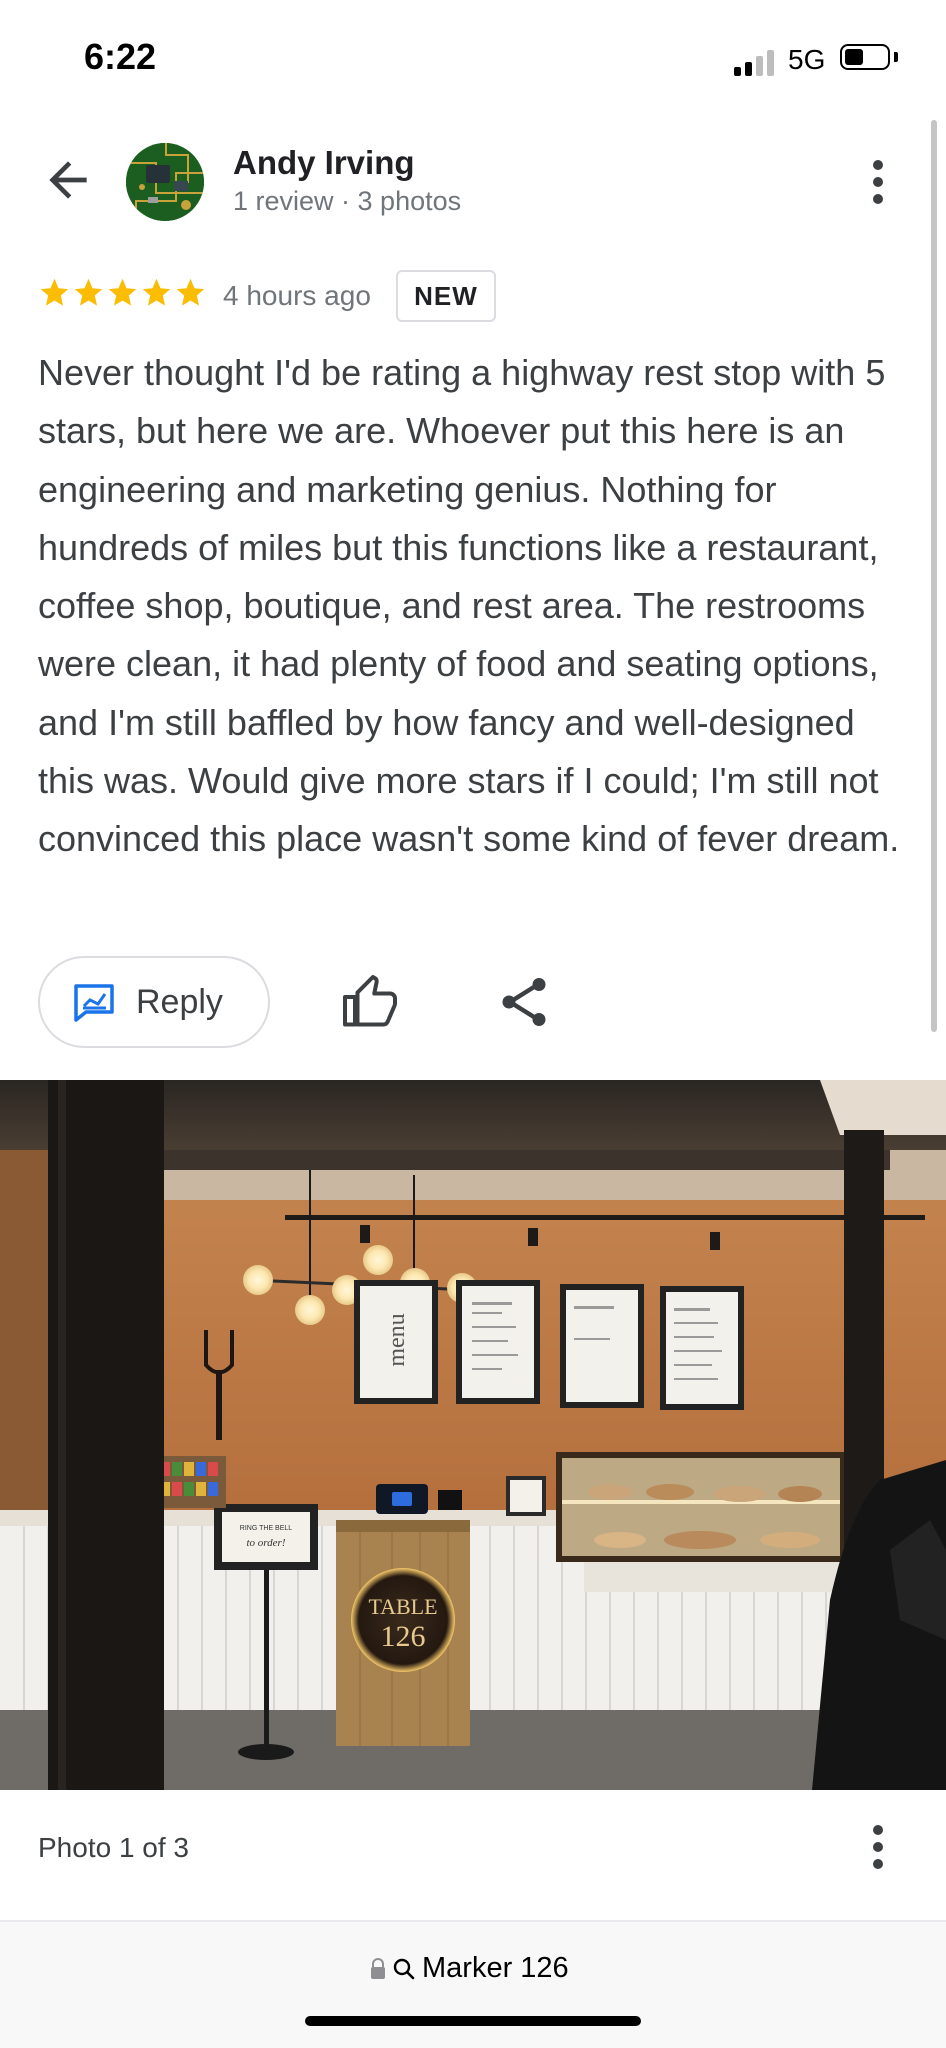 The width and height of the screenshot is (946, 2048). What do you see at coordinates (179, 1001) in the screenshot?
I see `reply-label: Reply` at bounding box center [179, 1001].